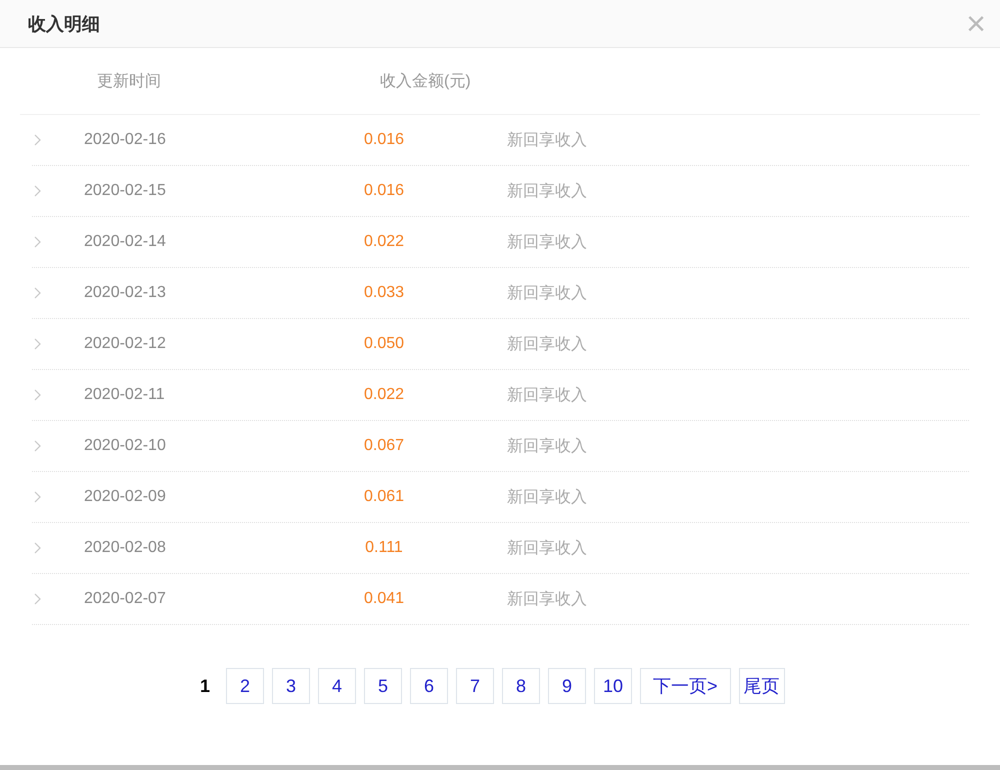  I want to click on amount-cell-text: 0.061, so click(384, 497).